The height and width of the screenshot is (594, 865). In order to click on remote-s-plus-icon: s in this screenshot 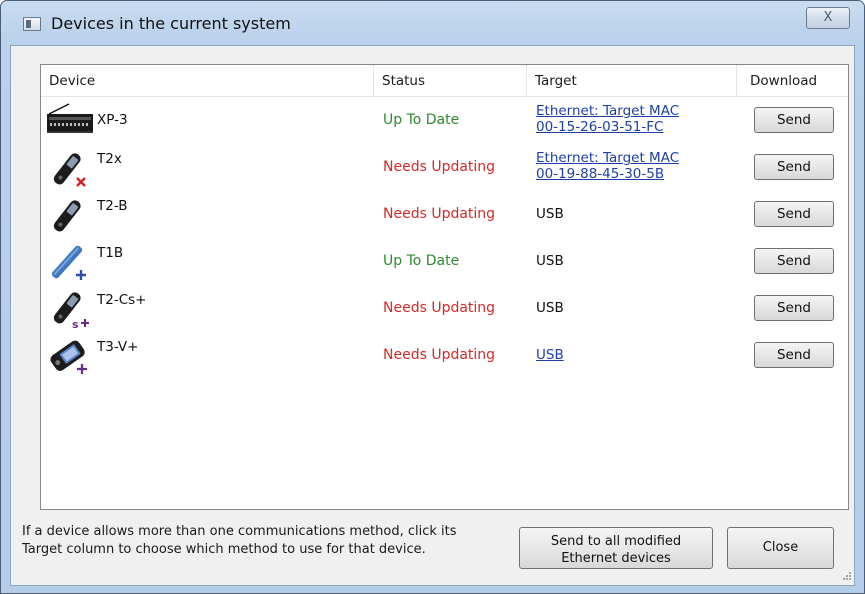, I will do `click(71, 310)`.